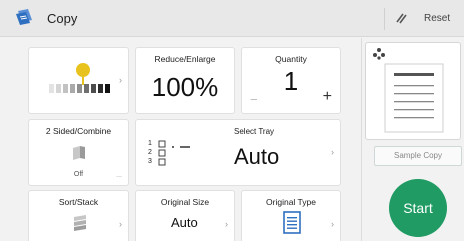 This screenshot has width=464, height=241. What do you see at coordinates (185, 202) in the screenshot?
I see `original-size-title: Original Size` at bounding box center [185, 202].